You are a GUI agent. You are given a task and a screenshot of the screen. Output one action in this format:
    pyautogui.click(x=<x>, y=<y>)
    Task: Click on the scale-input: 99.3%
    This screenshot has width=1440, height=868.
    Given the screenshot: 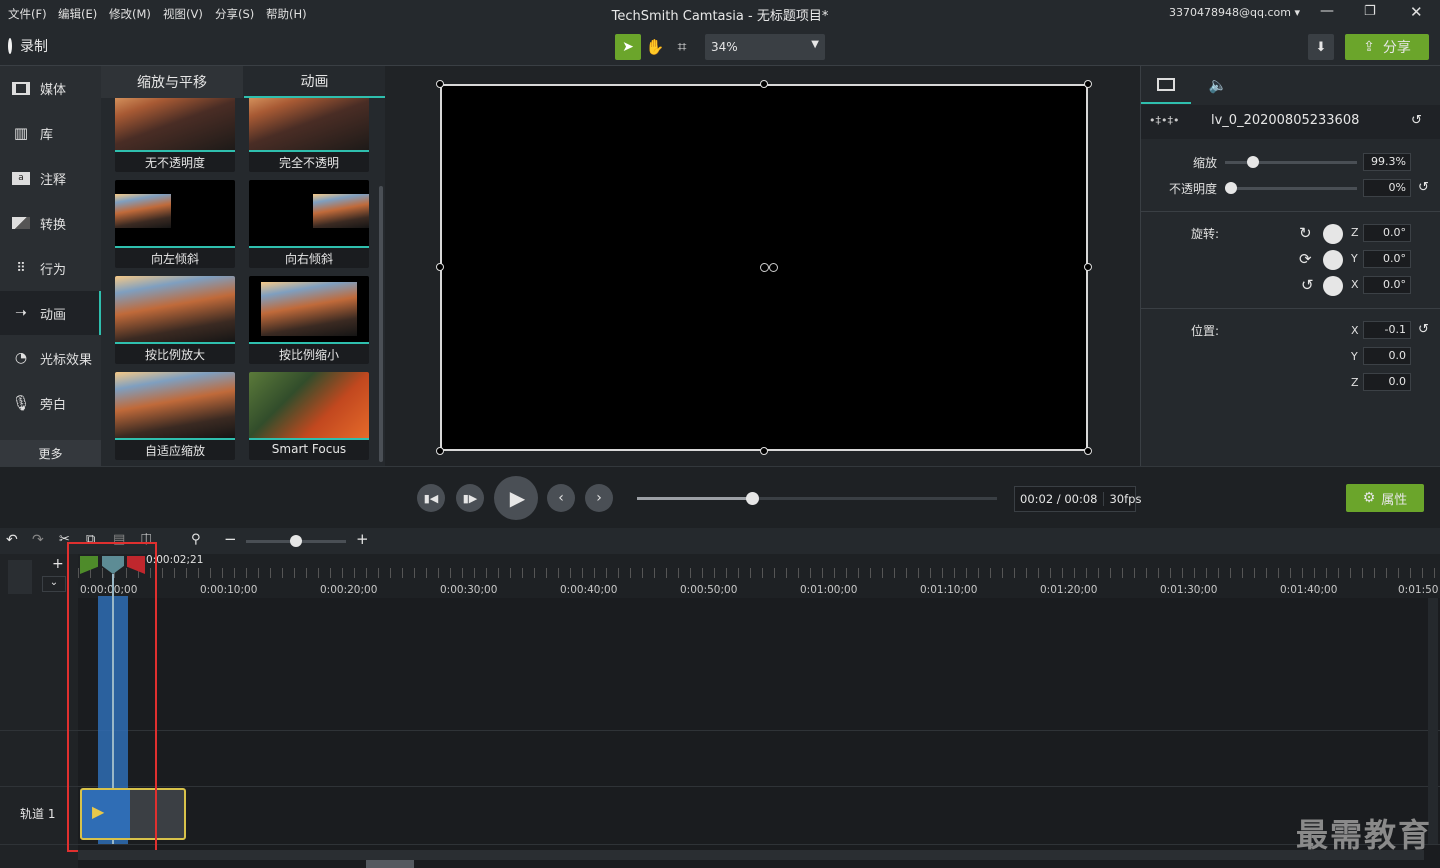 What is the action you would take?
    pyautogui.click(x=1387, y=162)
    